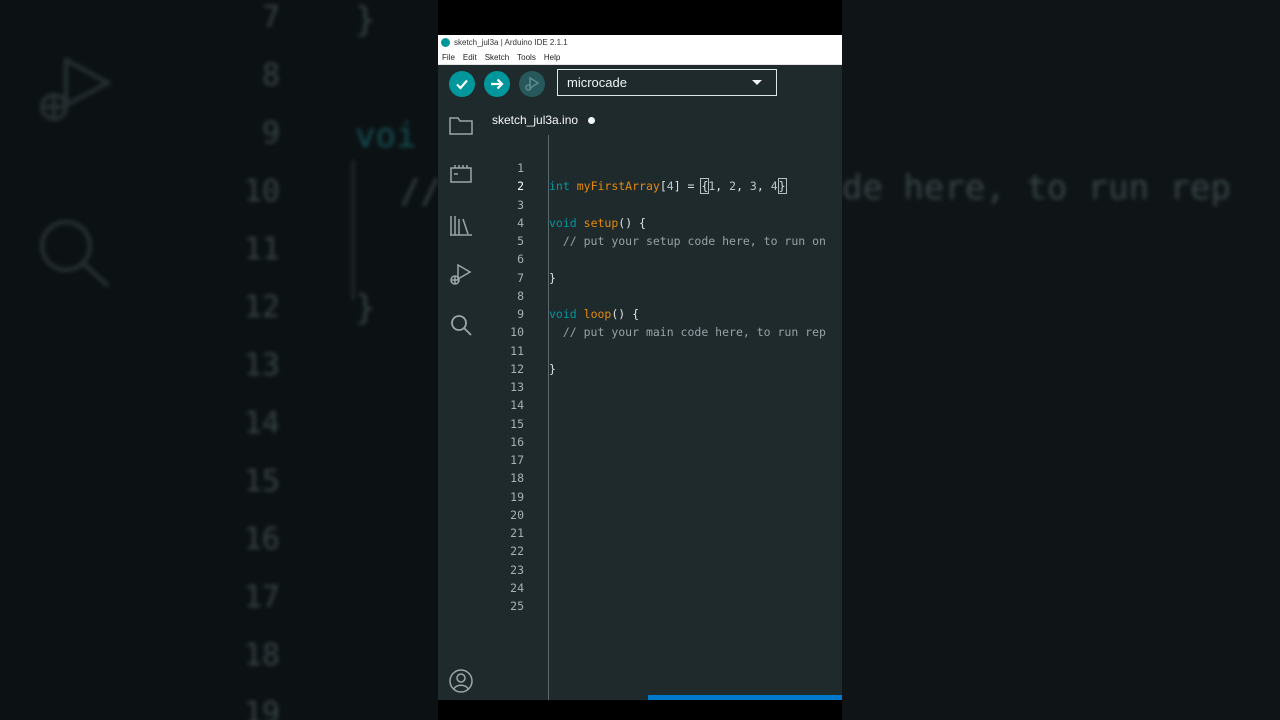  I want to click on line-number: 20, so click(517, 514).